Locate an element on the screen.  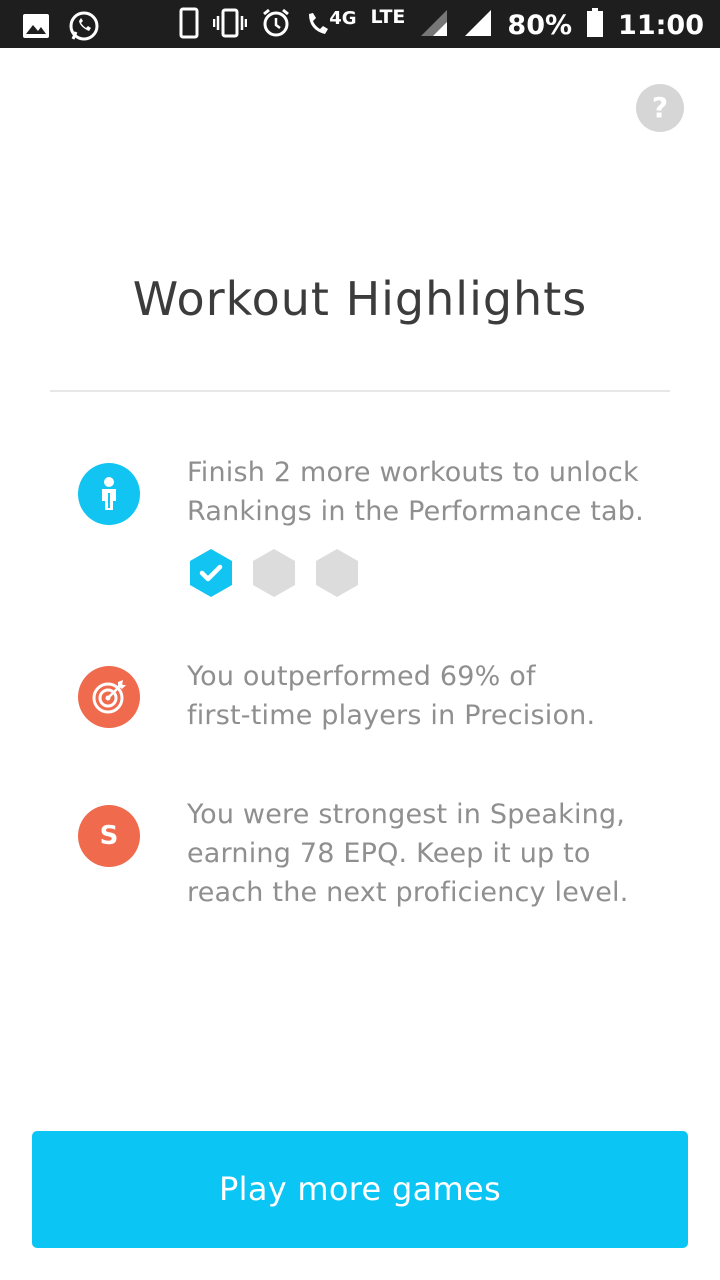
vibrate-icon is located at coordinates (230, 25).